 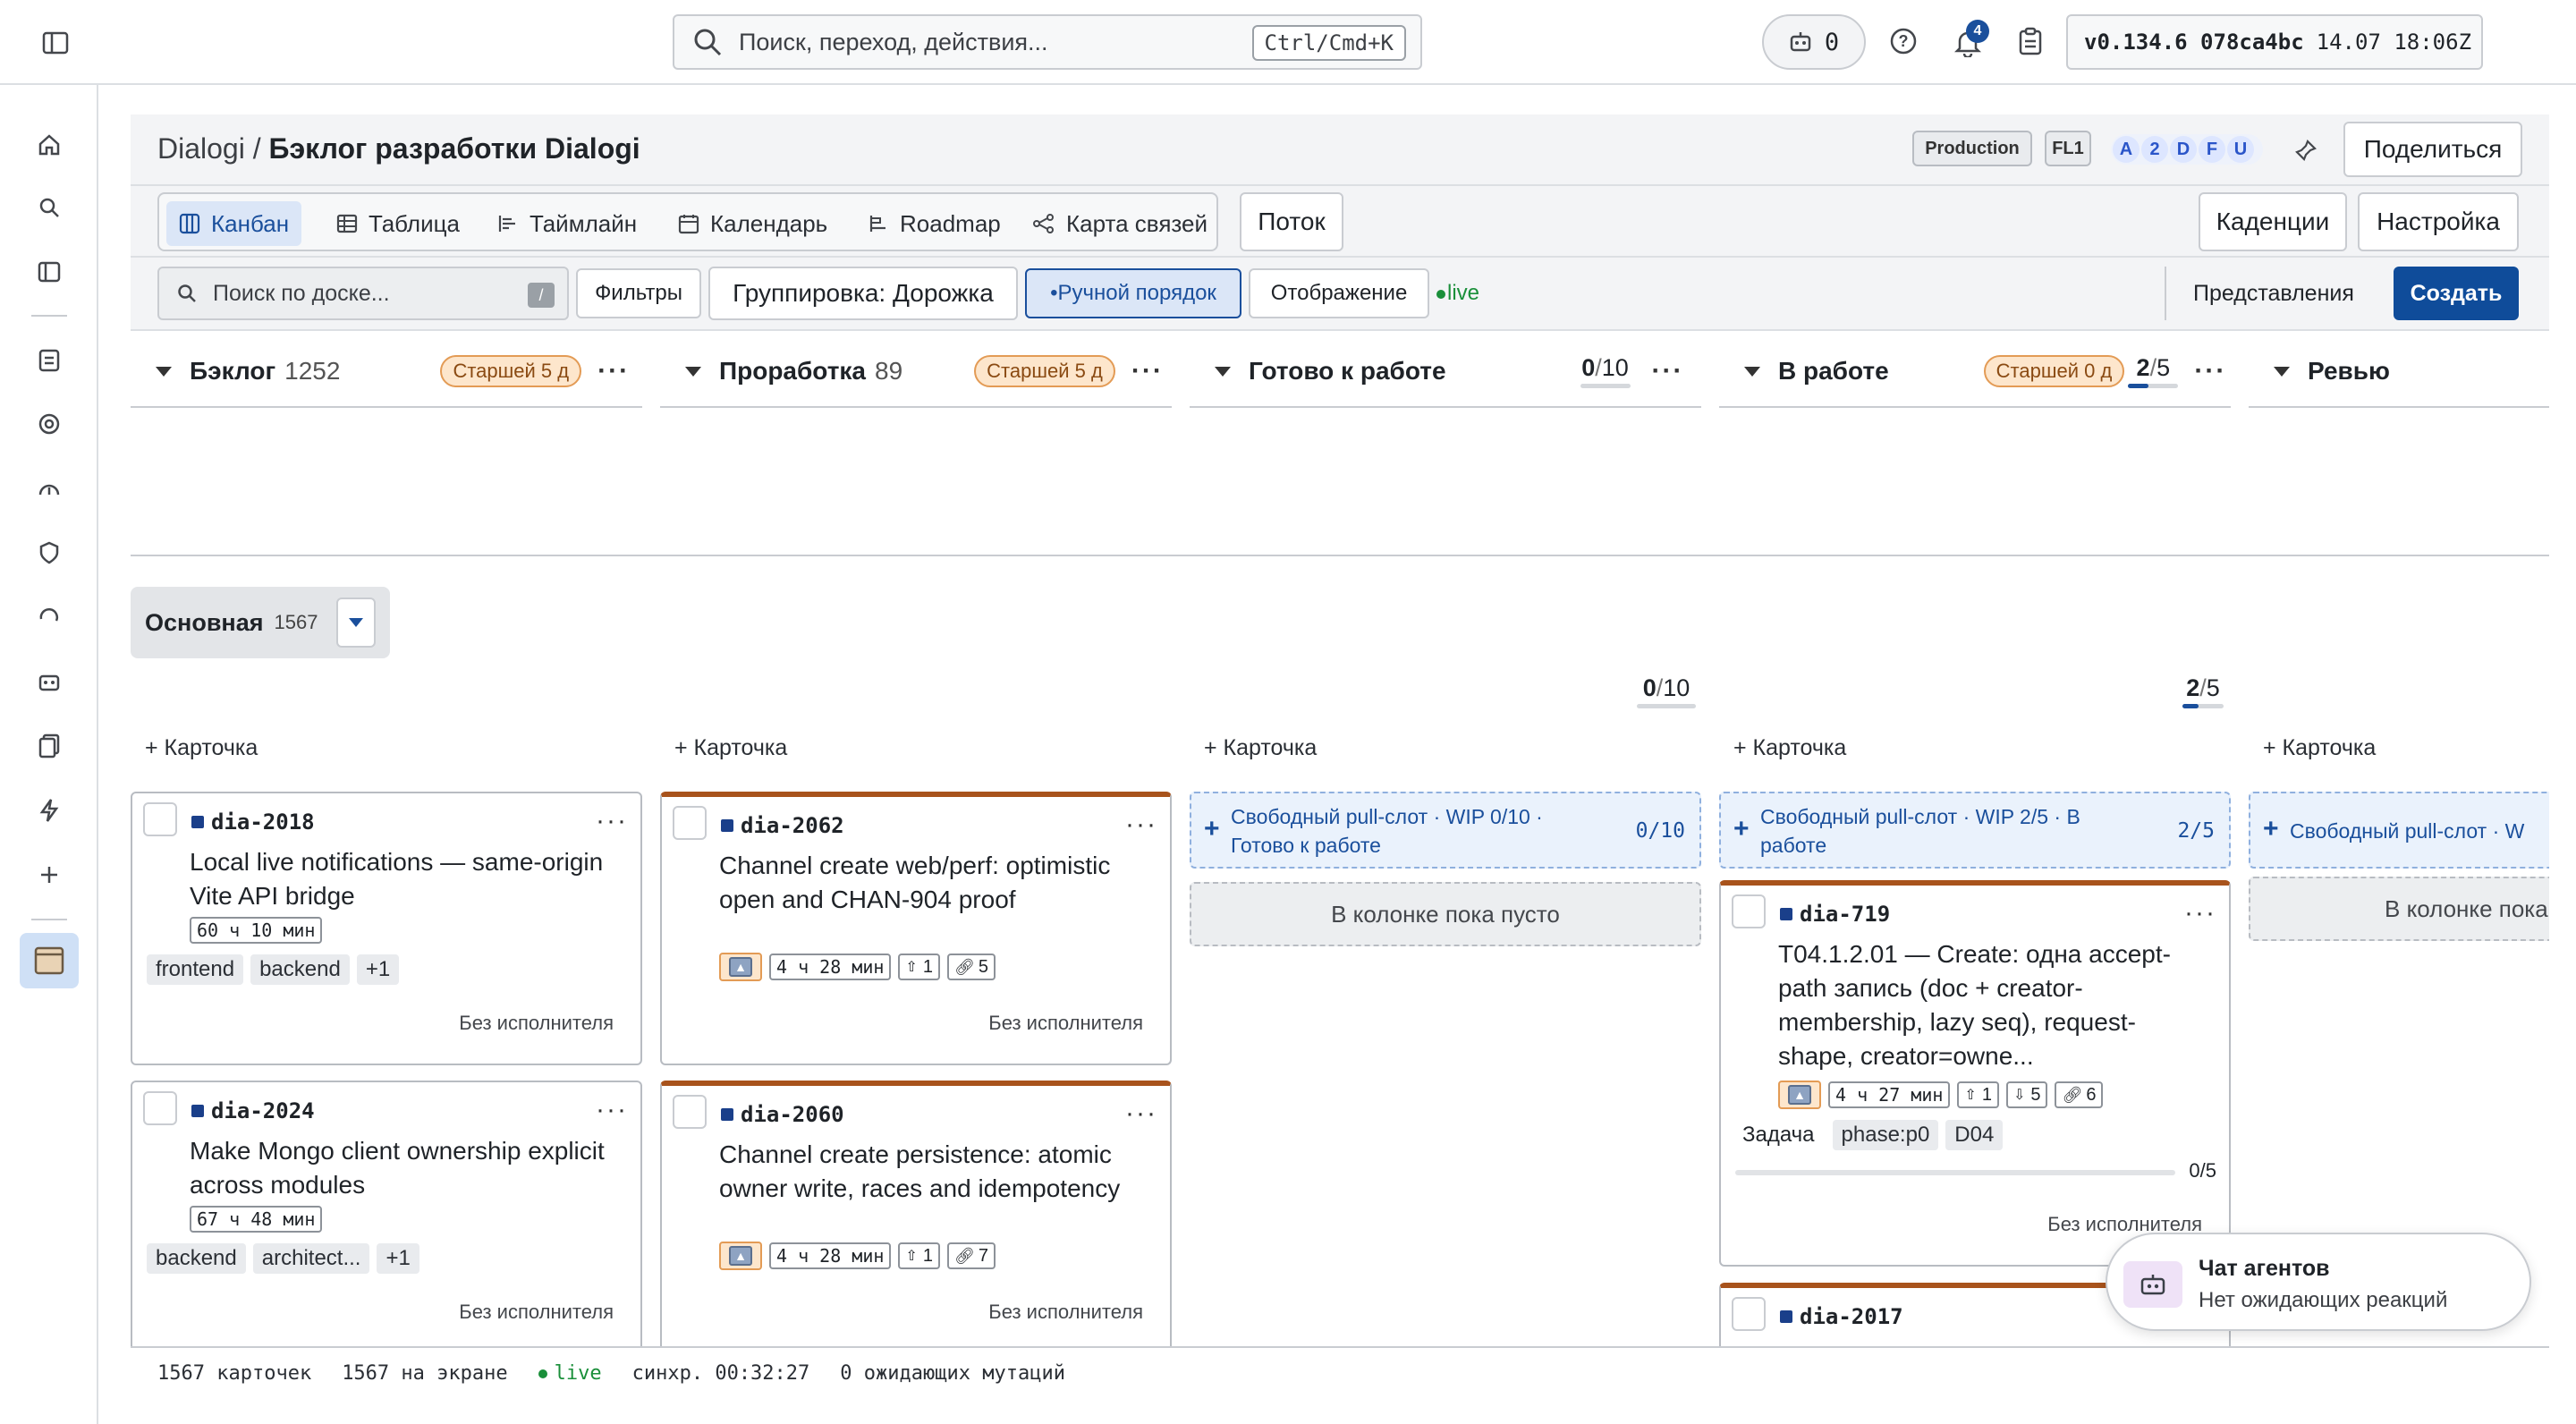 What do you see at coordinates (863, 293) in the screenshot?
I see `grouping-button: Группировка: Дорожка` at bounding box center [863, 293].